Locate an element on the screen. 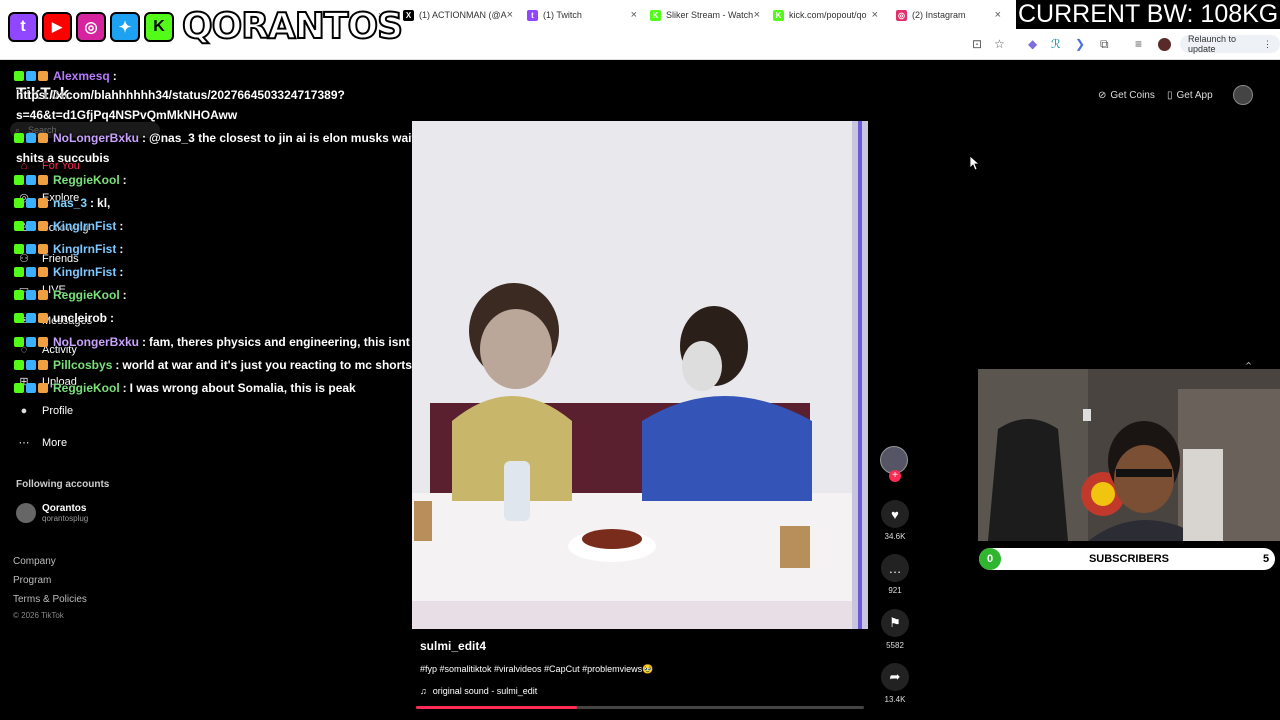  chat-message: ReggieKool: is located at coordinates (72, 180).